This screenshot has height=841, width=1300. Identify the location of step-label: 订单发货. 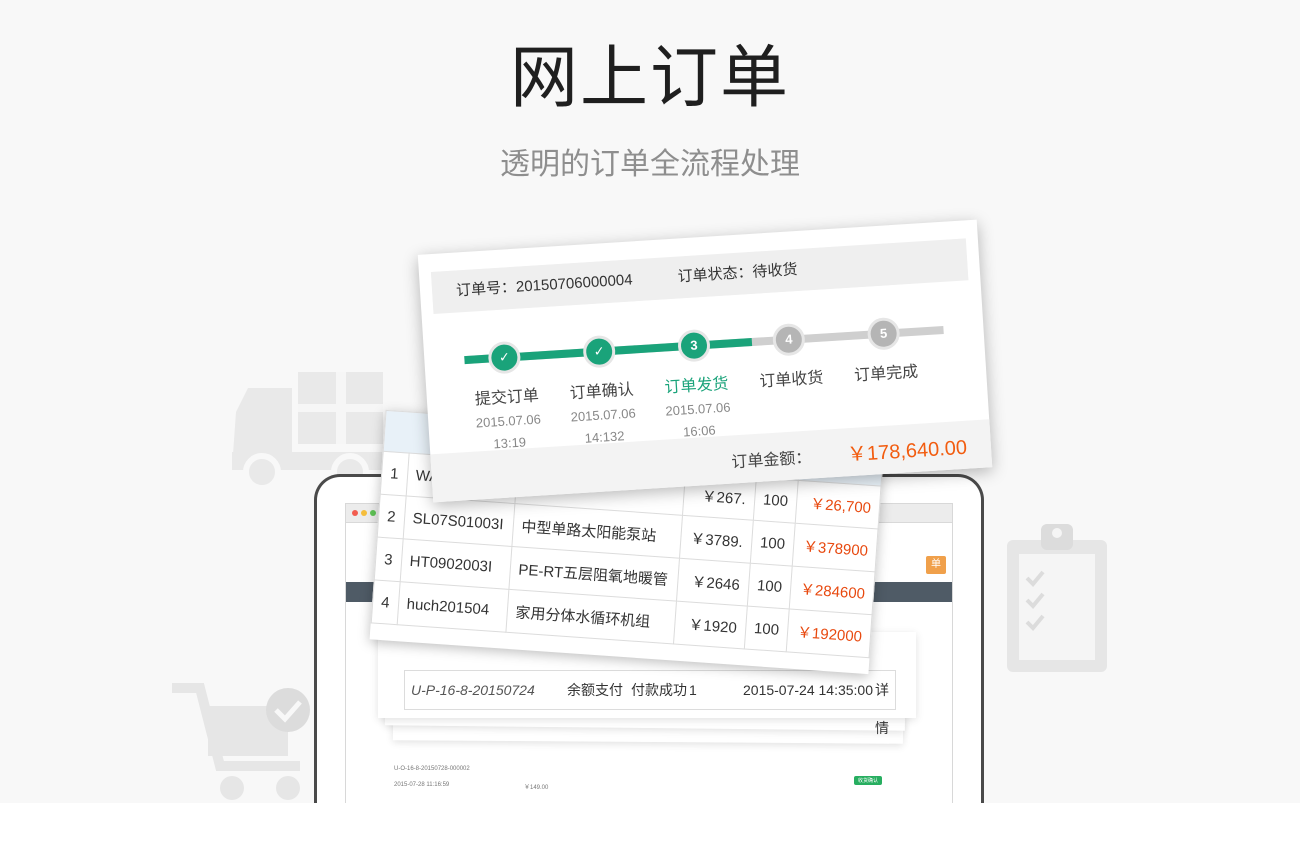
(697, 386).